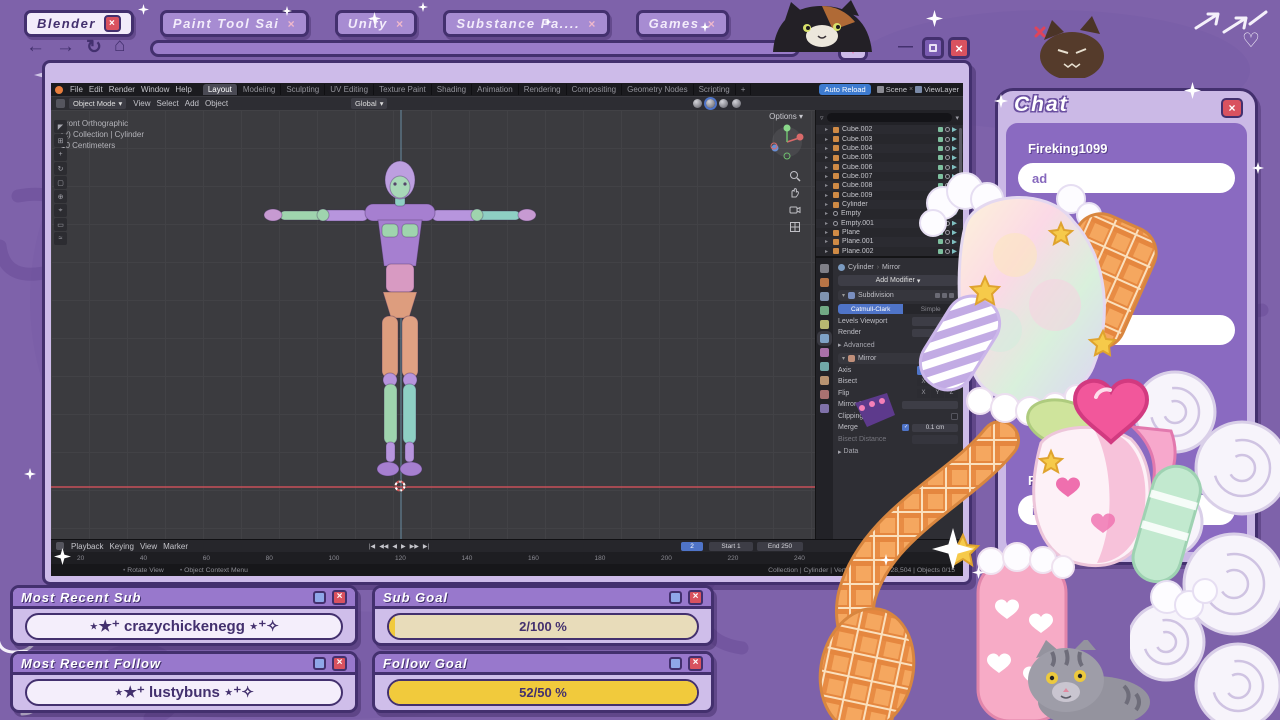  What do you see at coordinates (60, 154) in the screenshot?
I see `move-tool: +` at bounding box center [60, 154].